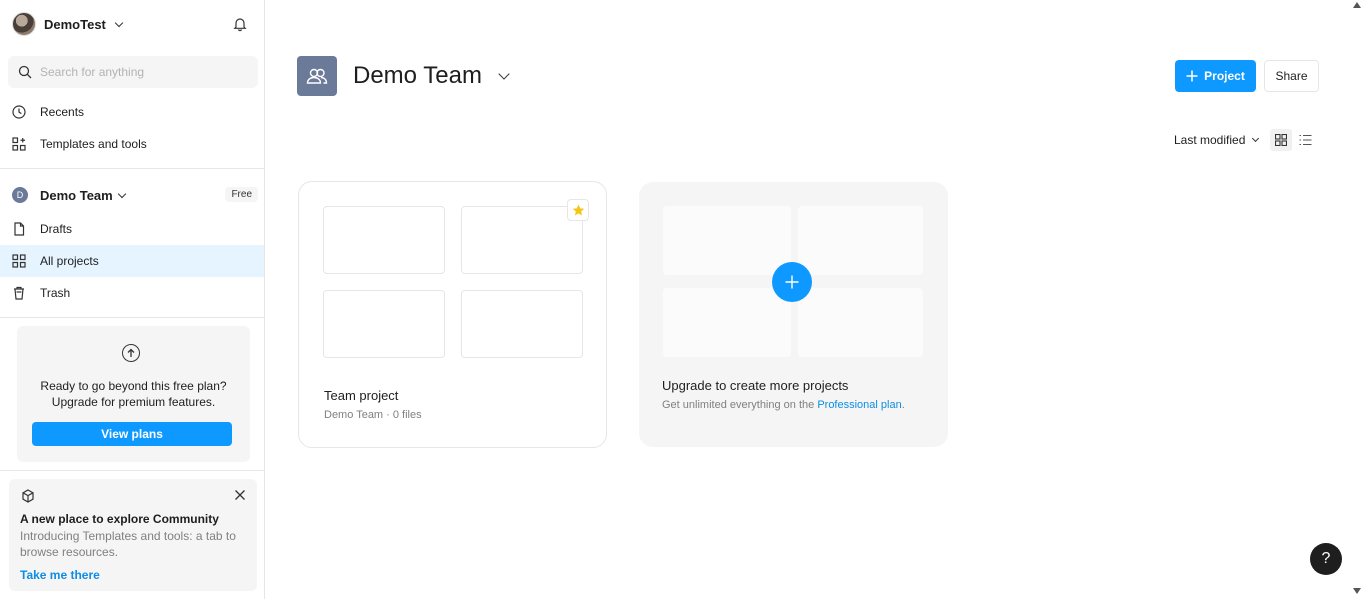 This screenshot has width=1366, height=599. I want to click on team-header: Demo Team, so click(403, 76).